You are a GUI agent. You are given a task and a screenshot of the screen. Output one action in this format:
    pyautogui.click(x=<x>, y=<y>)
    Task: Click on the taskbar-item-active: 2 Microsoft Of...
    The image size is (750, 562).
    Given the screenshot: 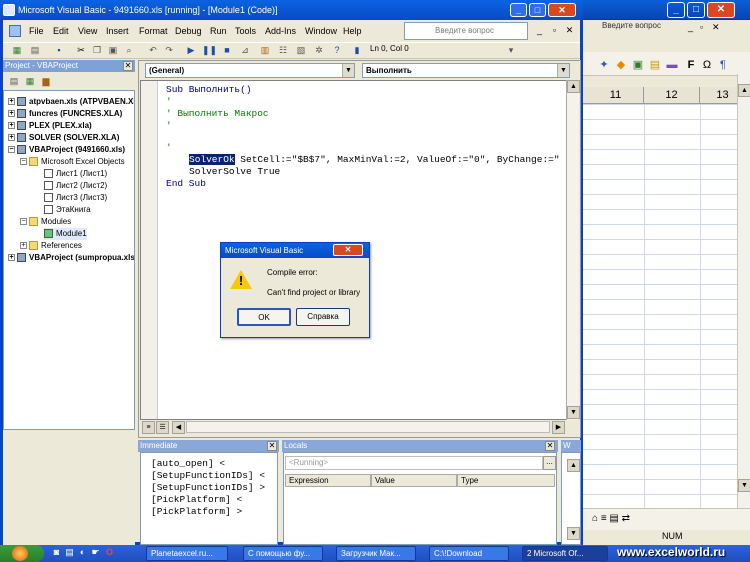 What is the action you would take?
    pyautogui.click(x=565, y=553)
    